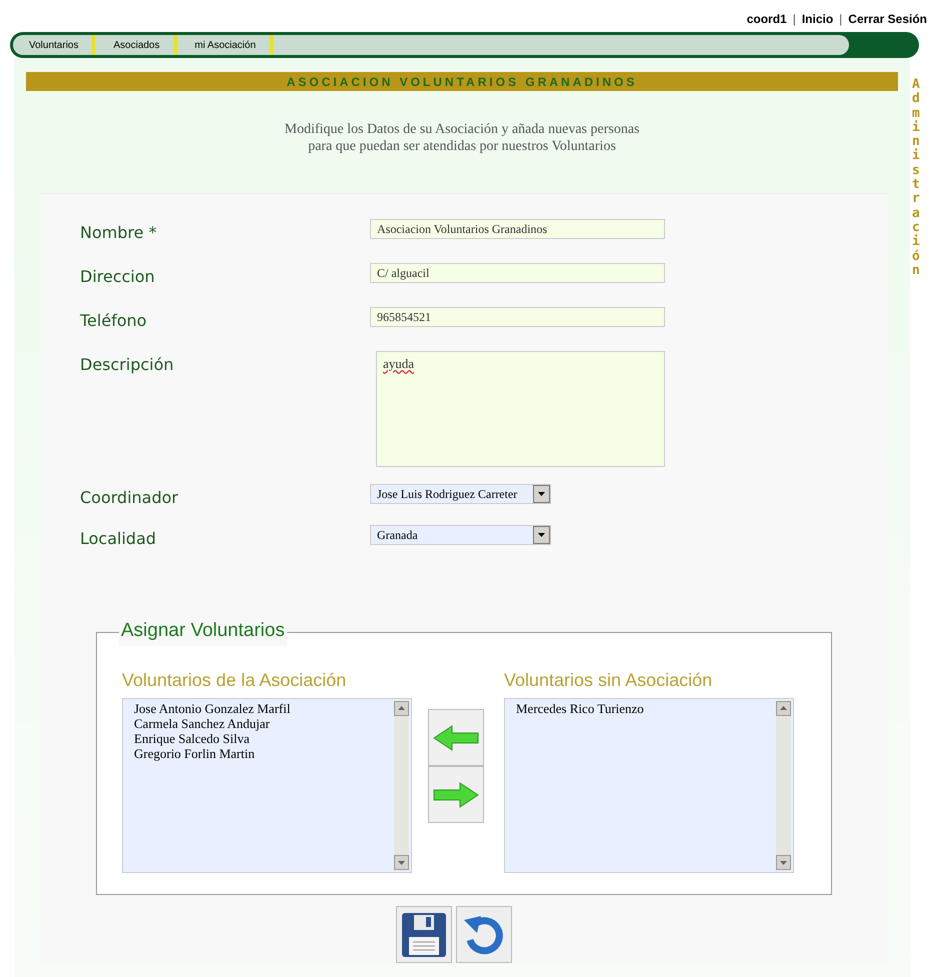  I want to click on list-heading: Voluntarios de la Asociación, so click(235, 680).